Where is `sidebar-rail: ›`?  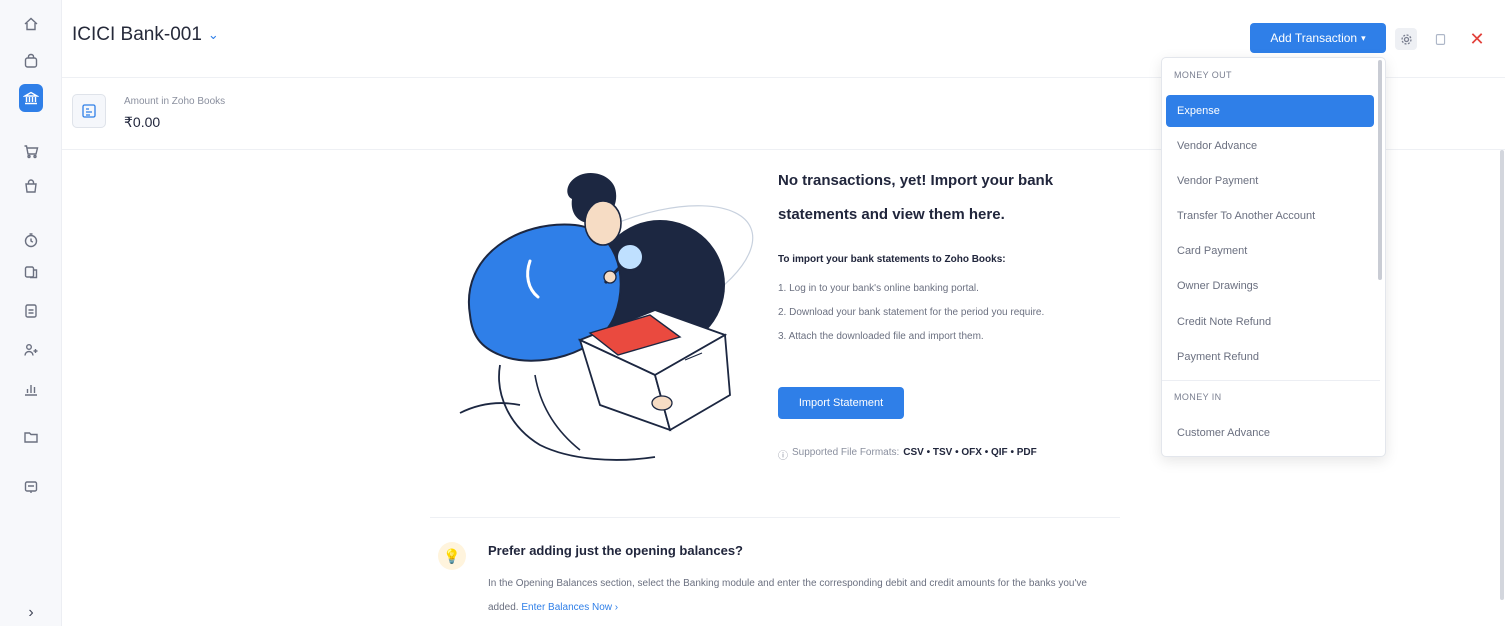
sidebar-rail: › is located at coordinates (31, 313).